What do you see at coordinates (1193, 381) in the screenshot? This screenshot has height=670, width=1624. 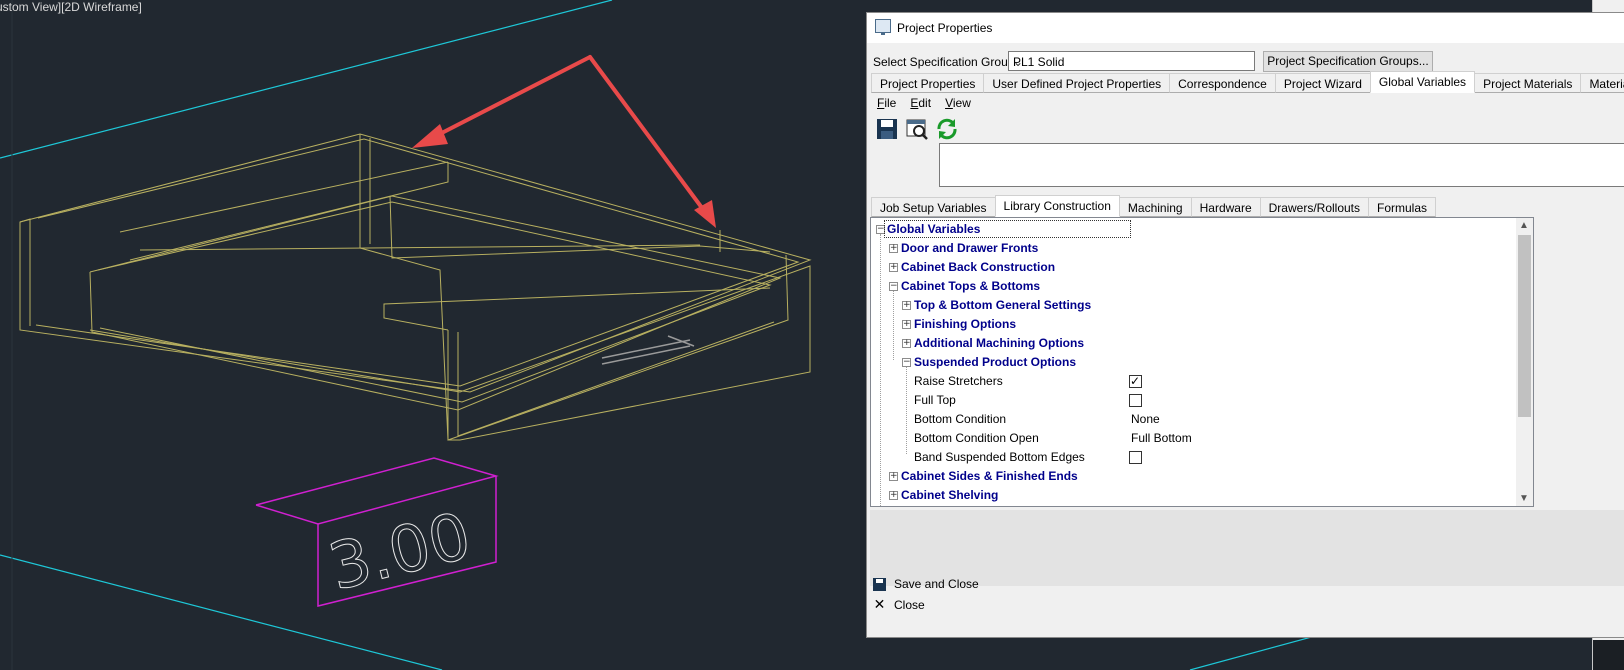 I see `property-raise-stretchers: Raise Stretchers` at bounding box center [1193, 381].